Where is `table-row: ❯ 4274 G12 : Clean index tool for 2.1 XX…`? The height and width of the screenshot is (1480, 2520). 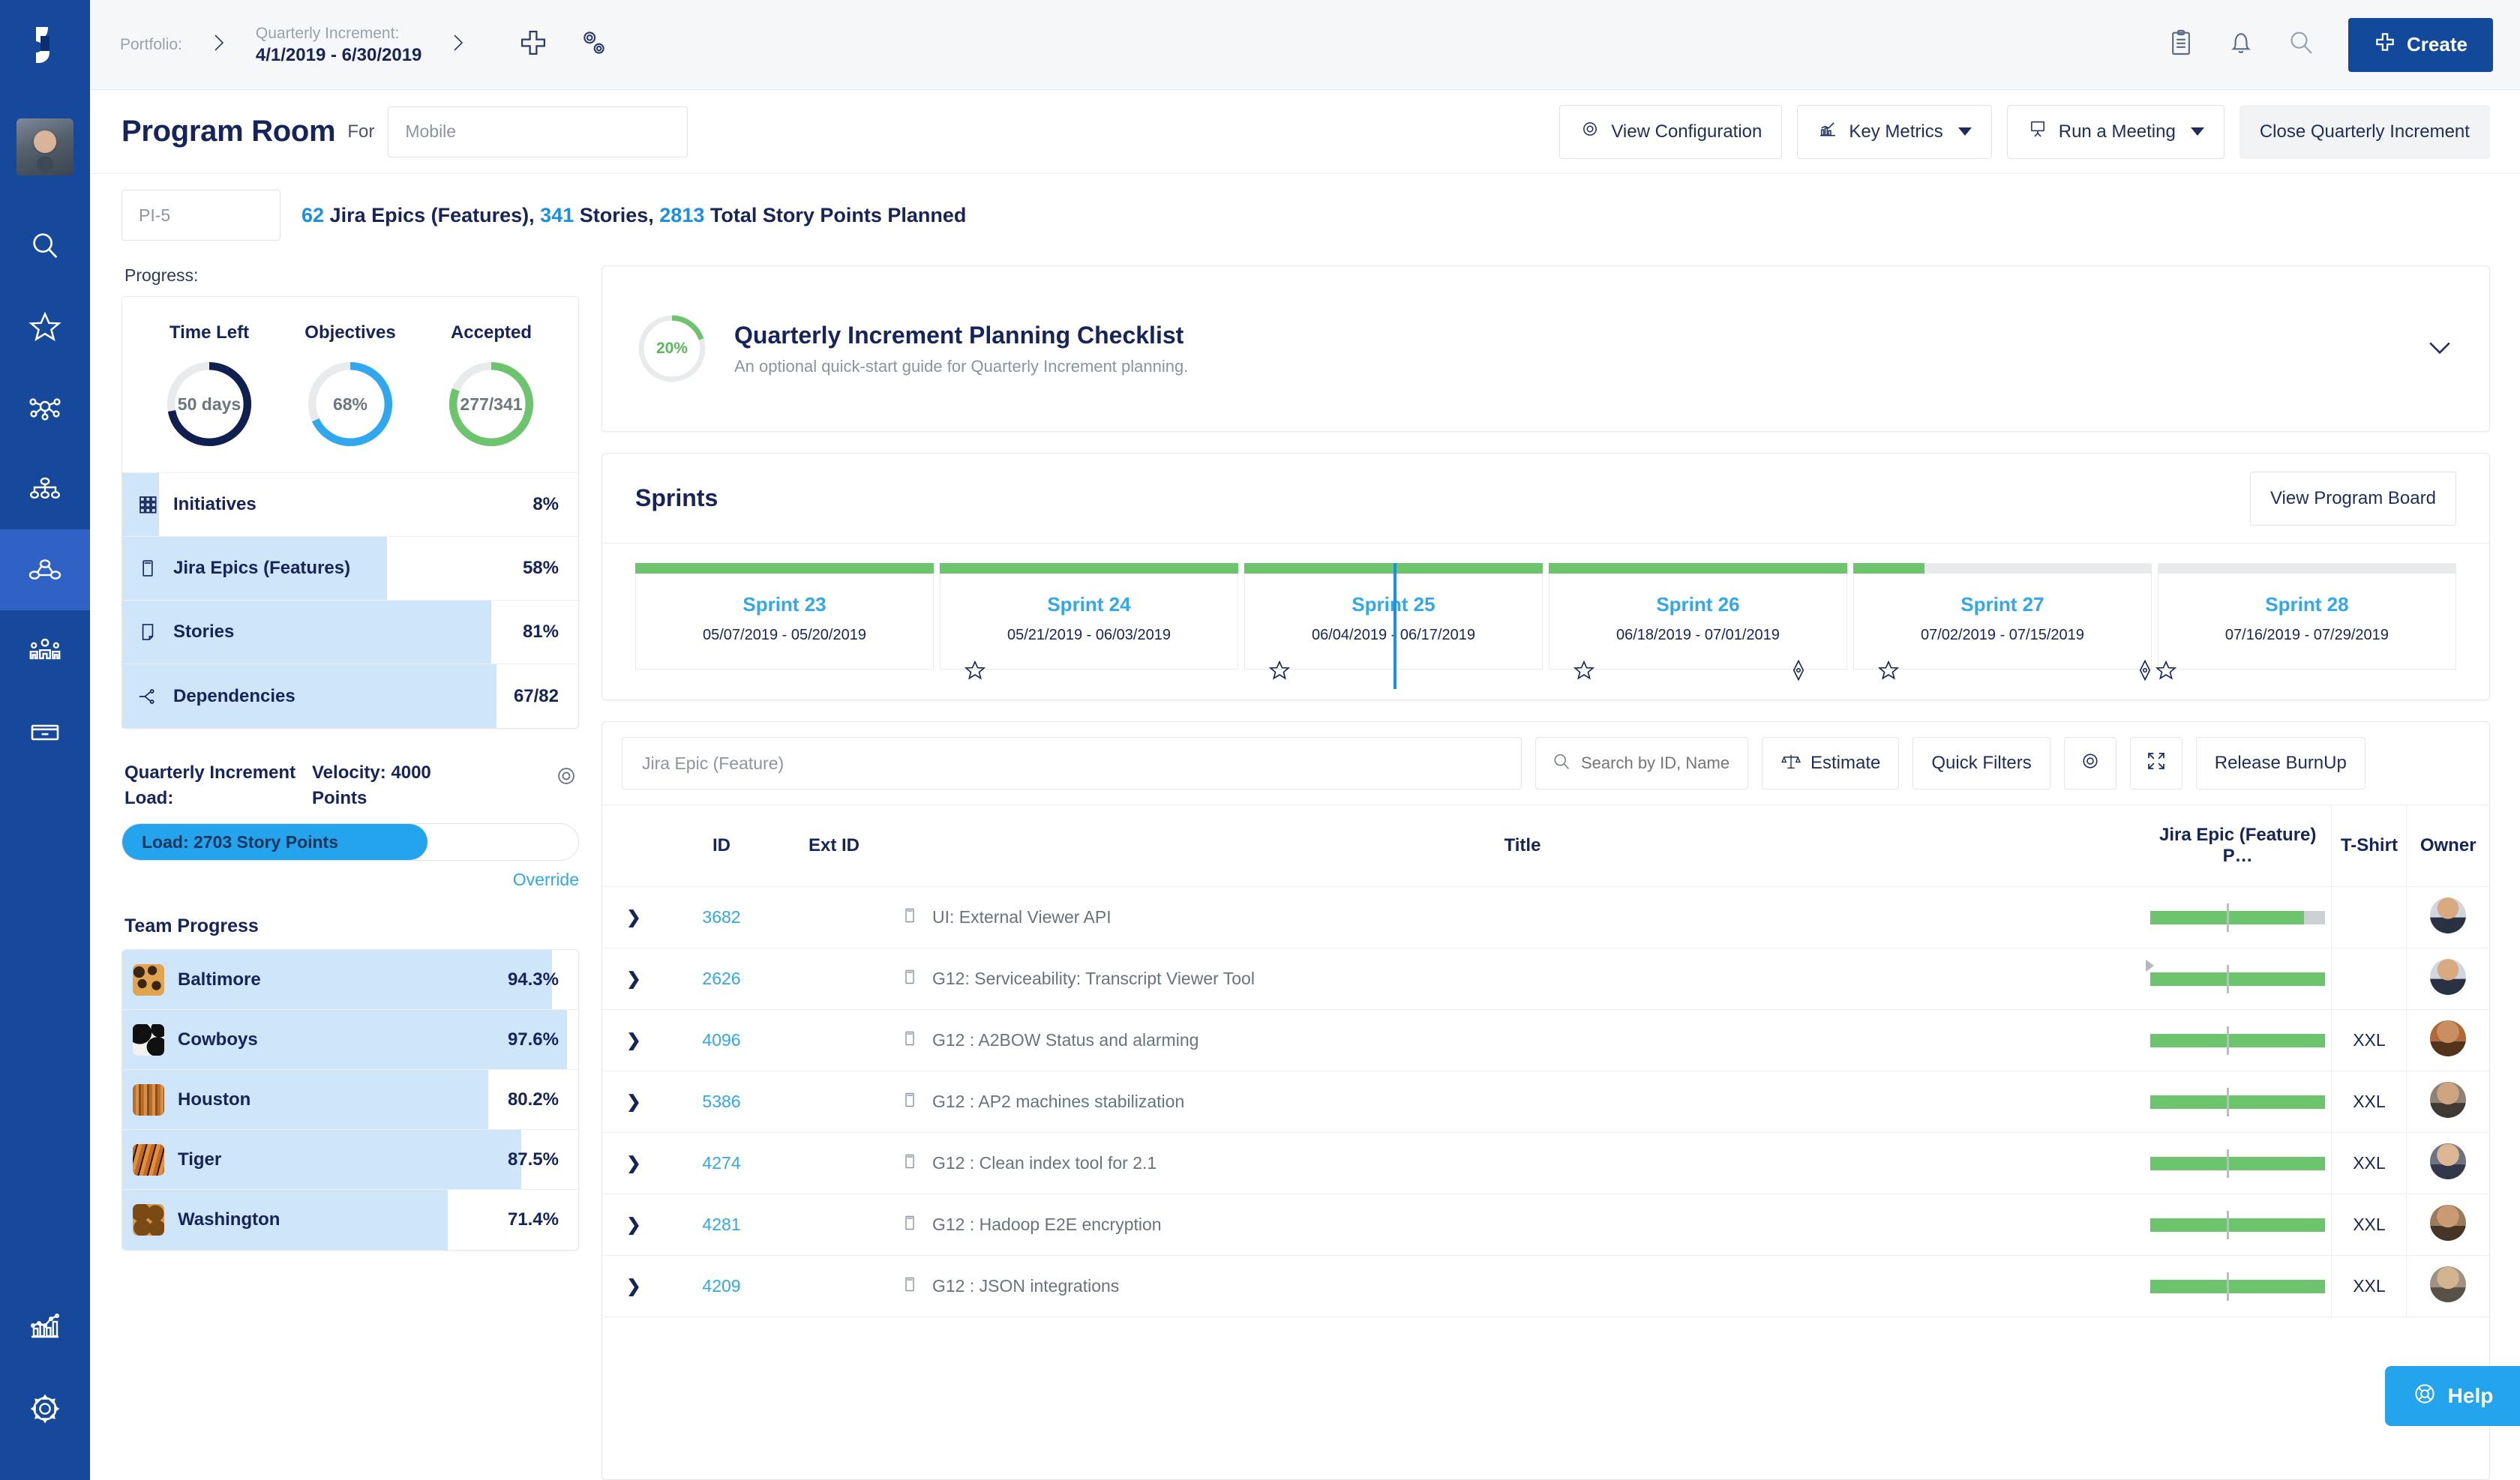 table-row: ❯ 4274 G12 : Clean index tool for 2.1 XX… is located at coordinates (1545, 1163).